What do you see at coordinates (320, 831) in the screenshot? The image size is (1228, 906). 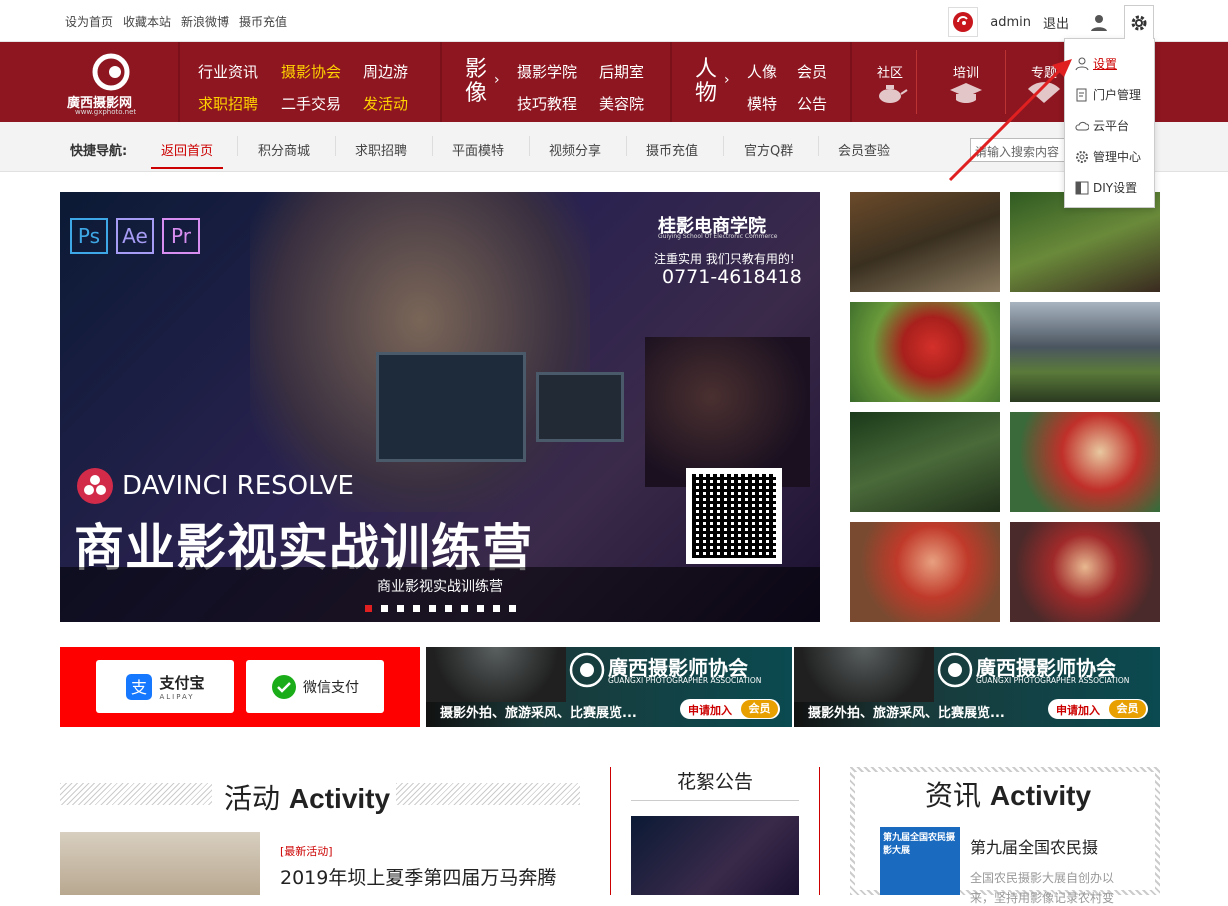 I see `activity-section: 活动 Activity [最新活动] 2019年坝上夏季第四届万马奔腾` at bounding box center [320, 831].